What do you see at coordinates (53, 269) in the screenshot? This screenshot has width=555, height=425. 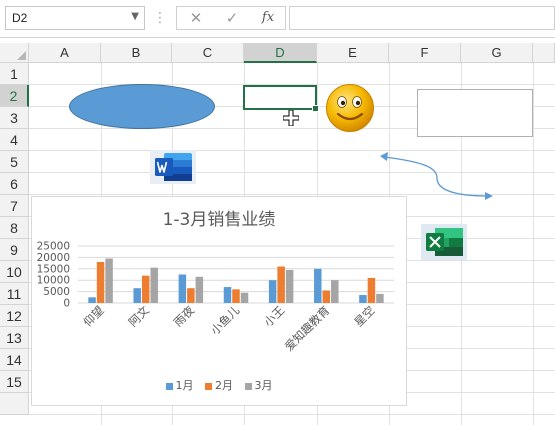 I see `y-tick-label: 15000` at bounding box center [53, 269].